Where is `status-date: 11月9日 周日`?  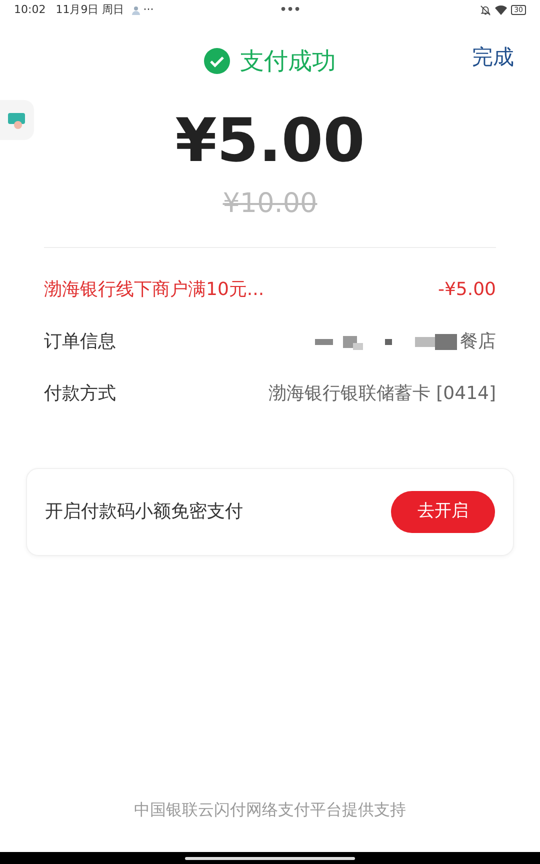
status-date: 11月9日 周日 is located at coordinates (90, 10).